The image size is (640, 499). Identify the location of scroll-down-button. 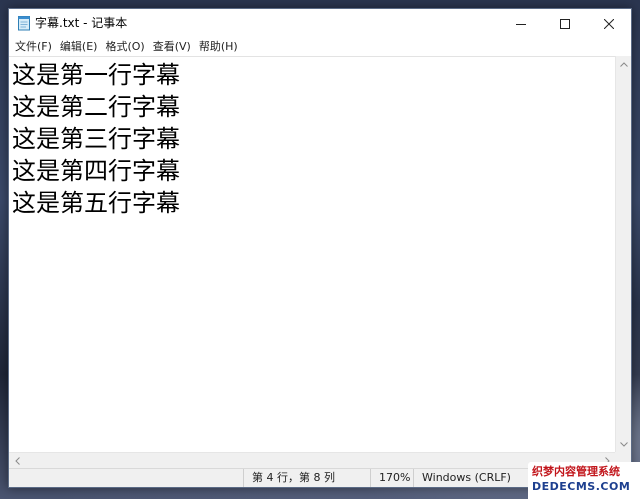
(623, 444).